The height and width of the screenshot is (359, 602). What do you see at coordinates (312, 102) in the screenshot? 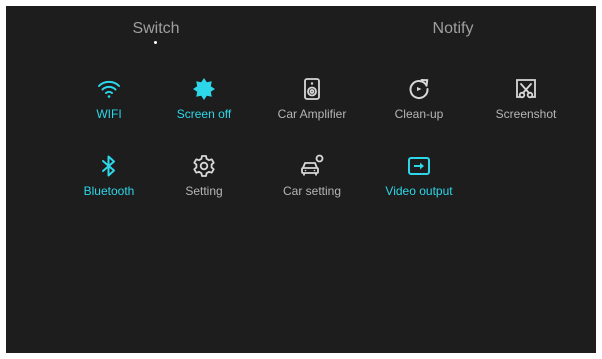
I see `toggle-car-amplifier: Car Amplifier` at bounding box center [312, 102].